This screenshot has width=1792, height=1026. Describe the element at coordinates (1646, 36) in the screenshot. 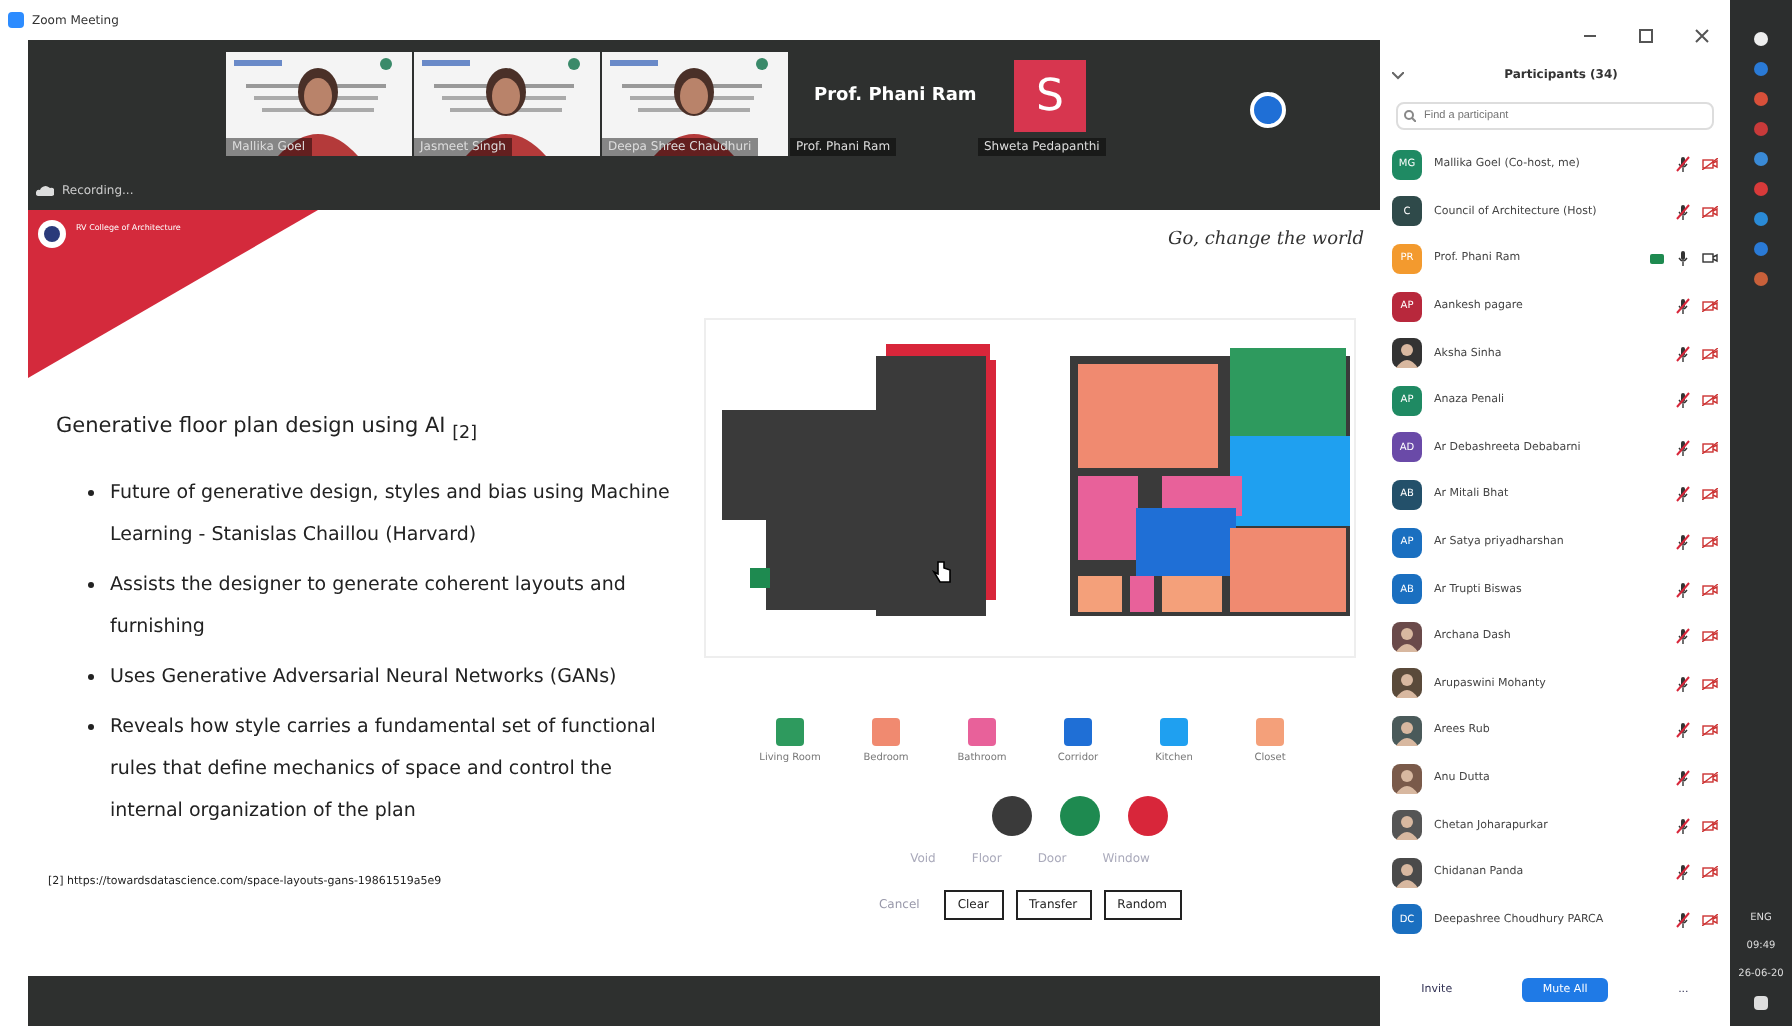

I see `restore-icon` at that location.